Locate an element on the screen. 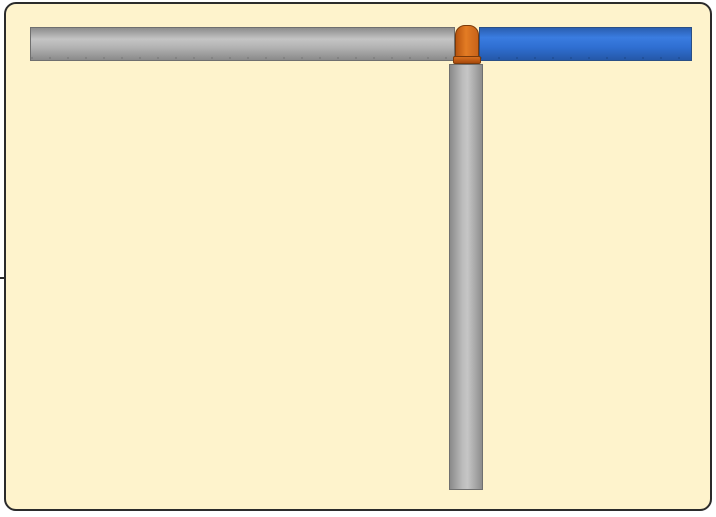 Image resolution: width=716 pixels, height=517 pixels. t-joint-cap is located at coordinates (467, 60).